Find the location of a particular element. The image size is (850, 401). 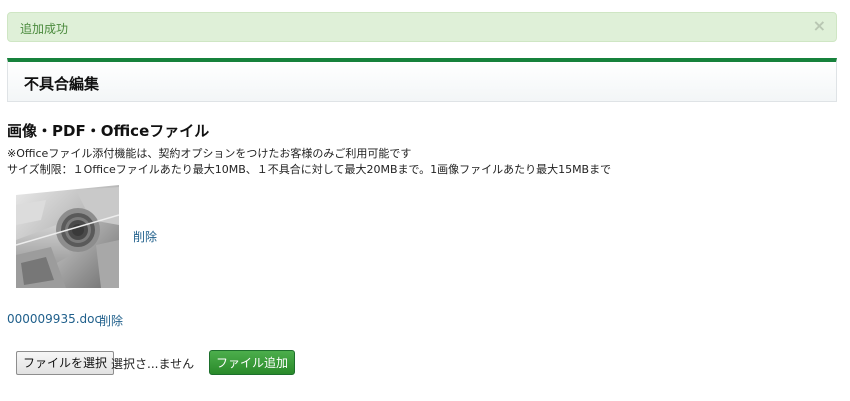

machined-part-image is located at coordinates (67, 236).